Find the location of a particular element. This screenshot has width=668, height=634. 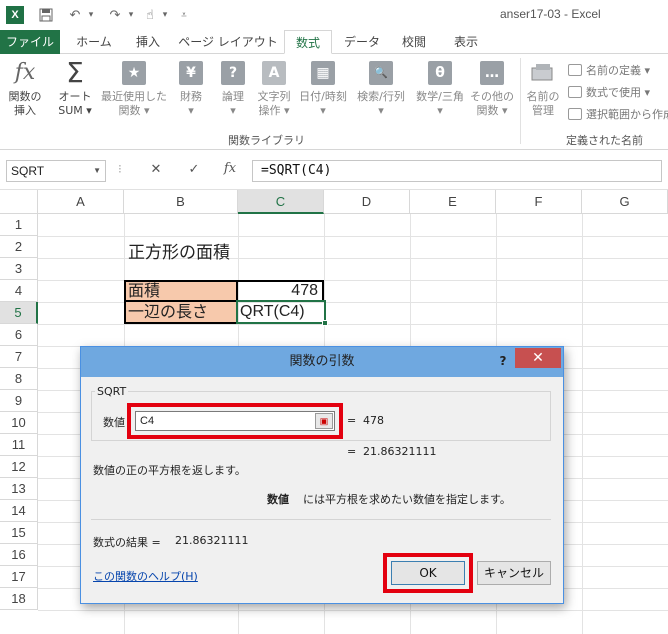

tag-icon is located at coordinates (575, 70).